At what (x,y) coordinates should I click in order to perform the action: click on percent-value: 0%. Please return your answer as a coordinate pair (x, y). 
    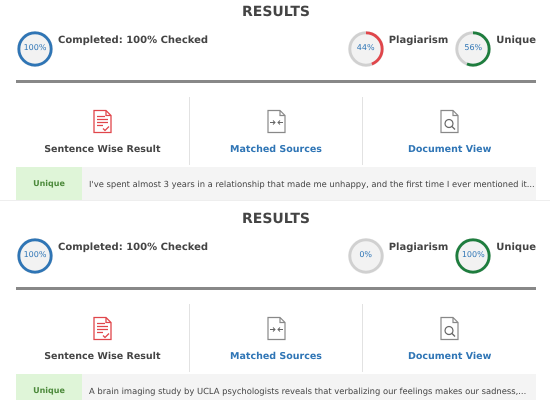
    Looking at the image, I should click on (366, 254).